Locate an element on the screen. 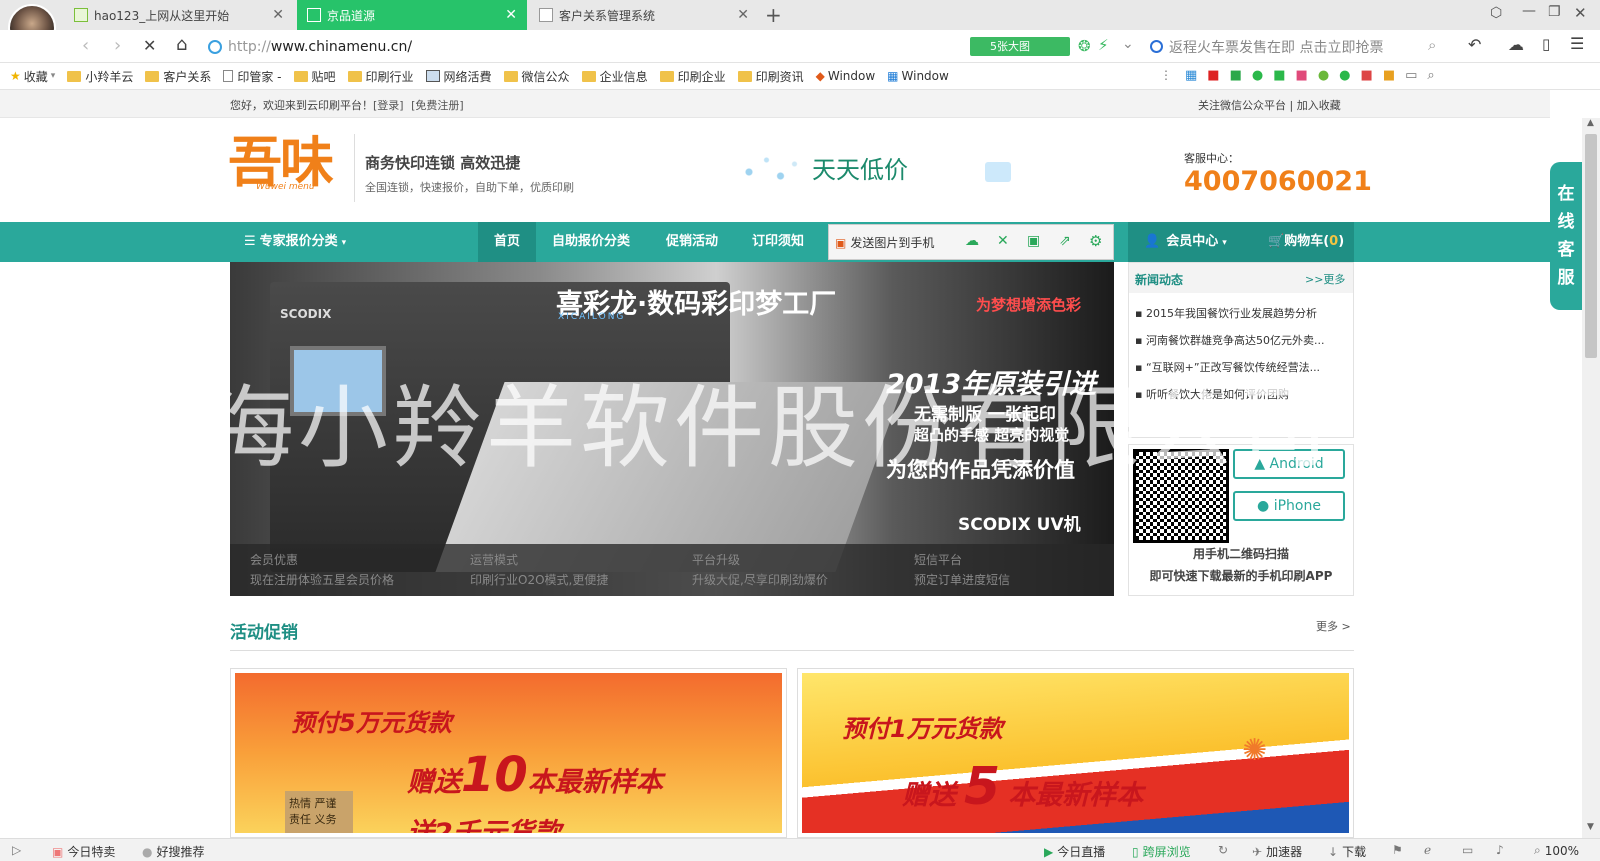 This screenshot has height=861, width=1600. tab-jingpin: 京品道源 ✕ is located at coordinates (412, 15).